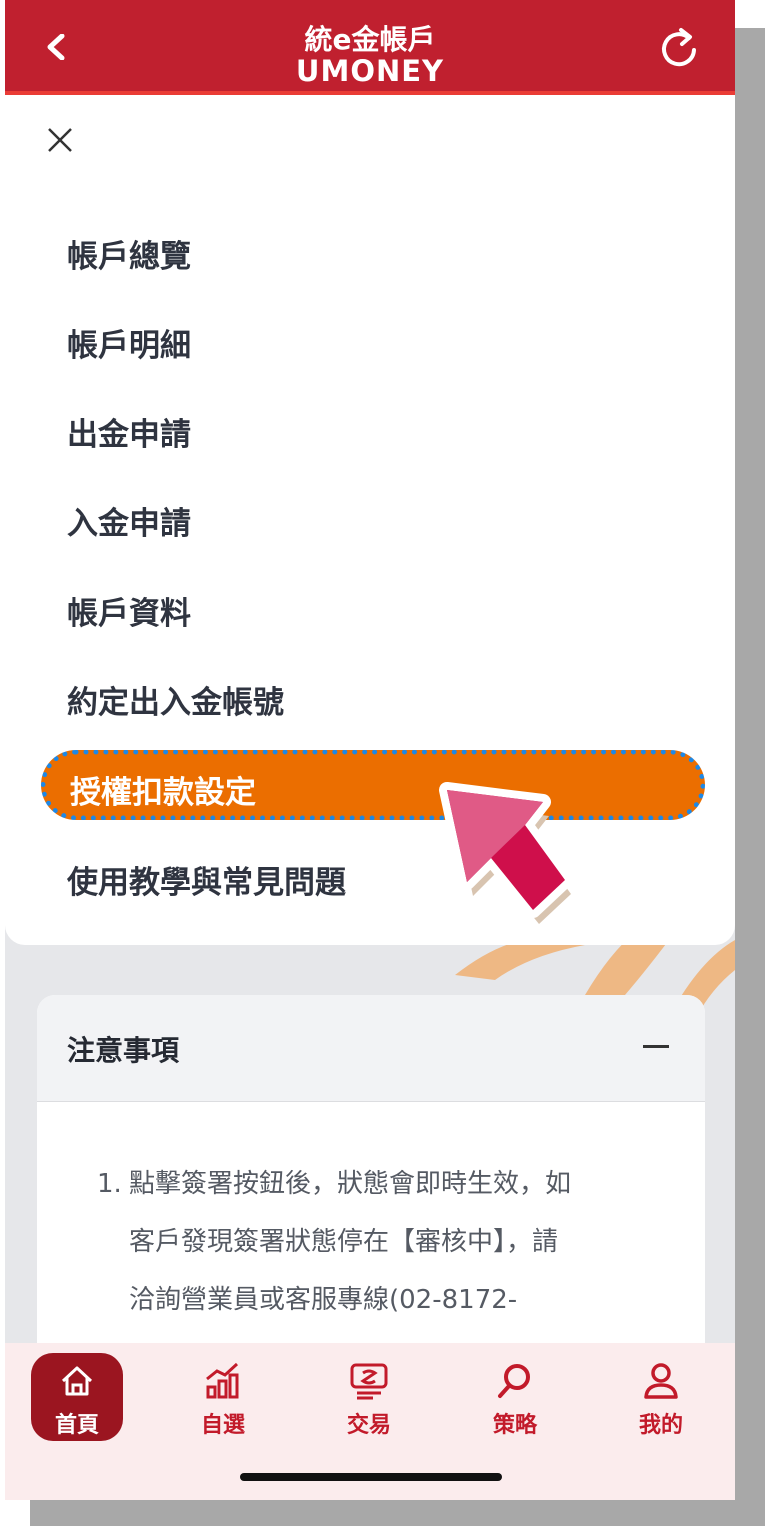 The width and height of the screenshot is (769, 1529). Describe the element at coordinates (129, 520) in the screenshot. I see `menu-item-deposit-request: 入金申請` at that location.